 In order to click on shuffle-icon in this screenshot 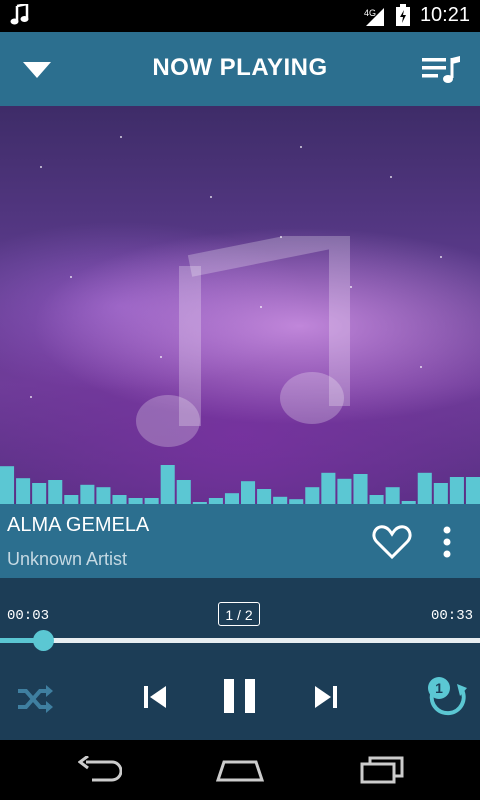, I will do `click(35, 701)`.